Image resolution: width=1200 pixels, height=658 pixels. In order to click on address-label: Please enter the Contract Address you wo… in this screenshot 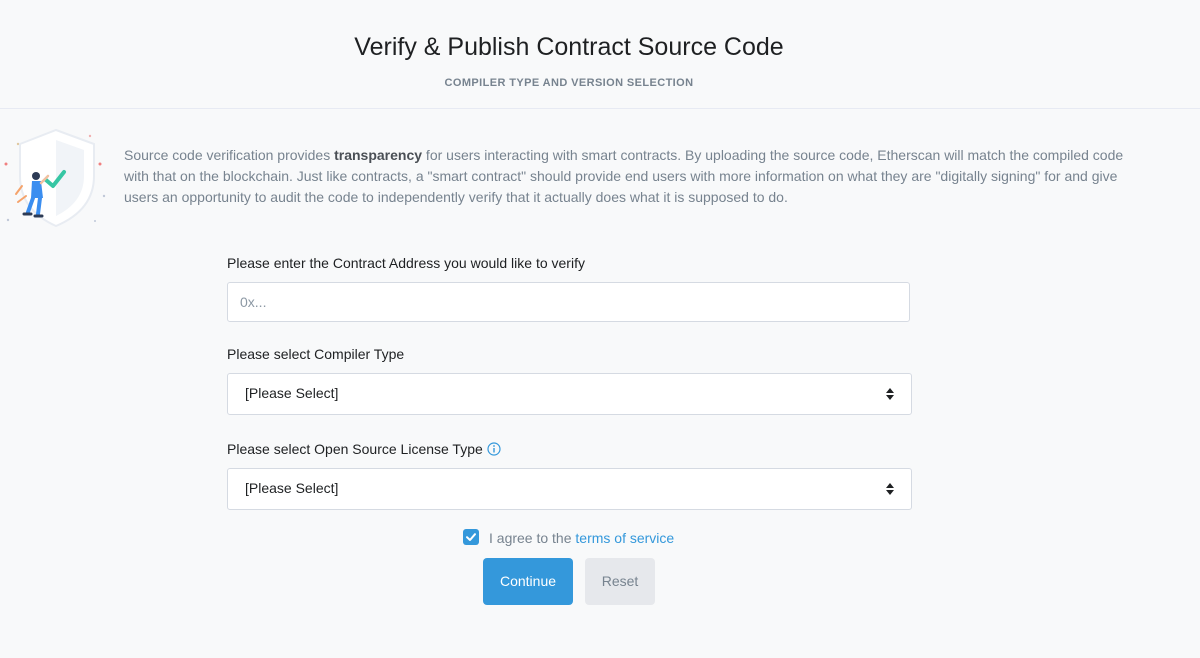, I will do `click(406, 263)`.